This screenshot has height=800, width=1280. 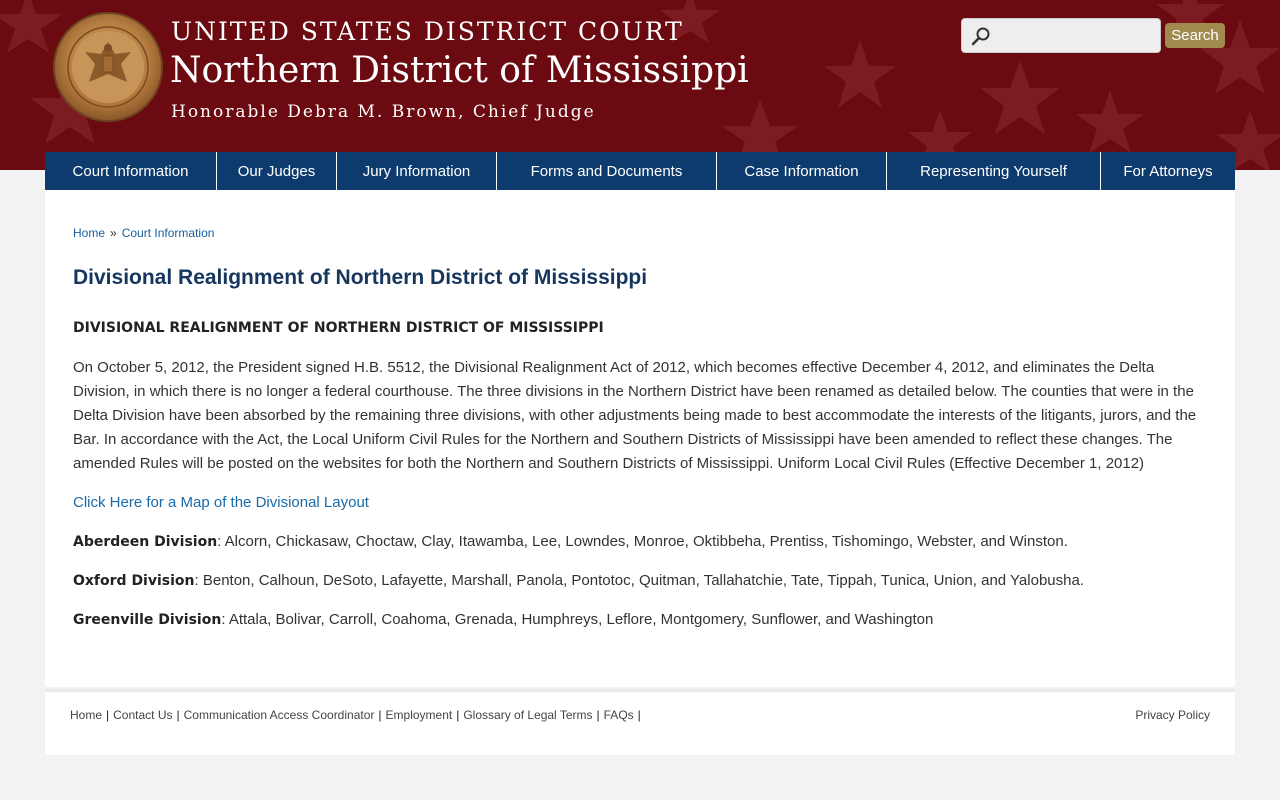 I want to click on nav-forms-and-documents: Forms and Documents, so click(x=607, y=171).